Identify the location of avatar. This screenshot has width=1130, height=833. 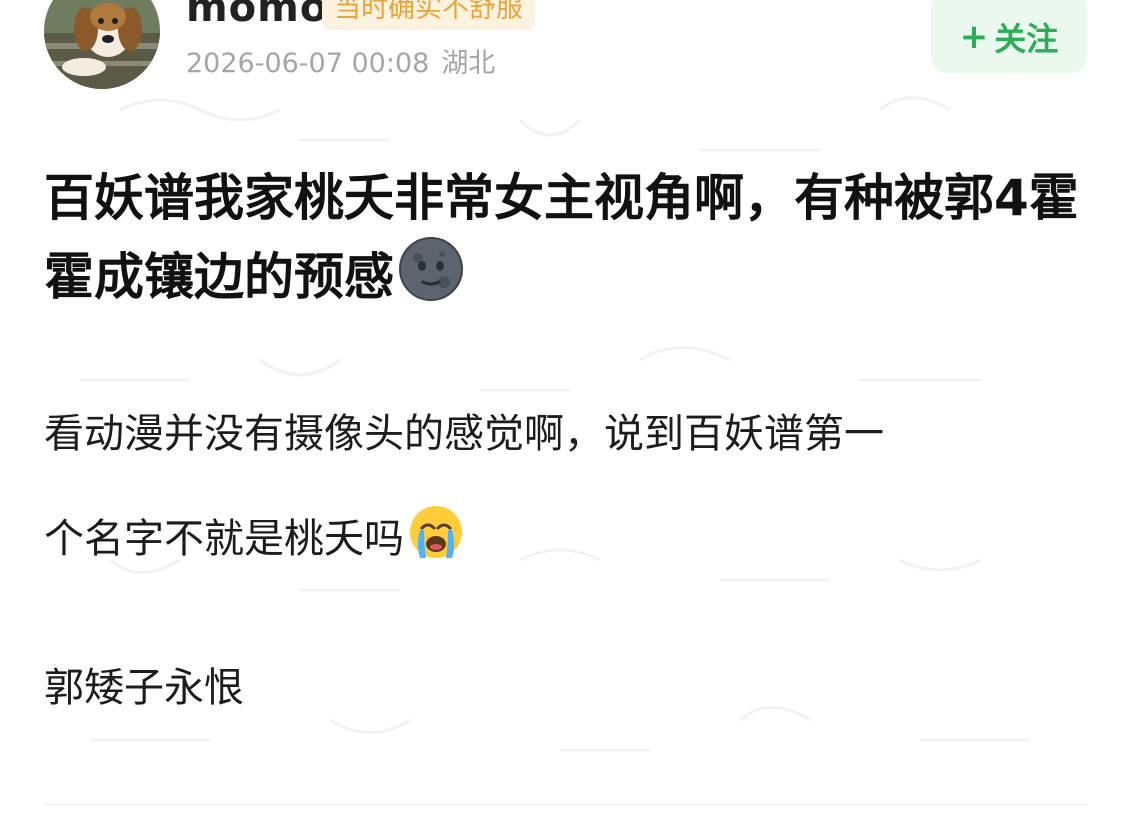
(102, 44).